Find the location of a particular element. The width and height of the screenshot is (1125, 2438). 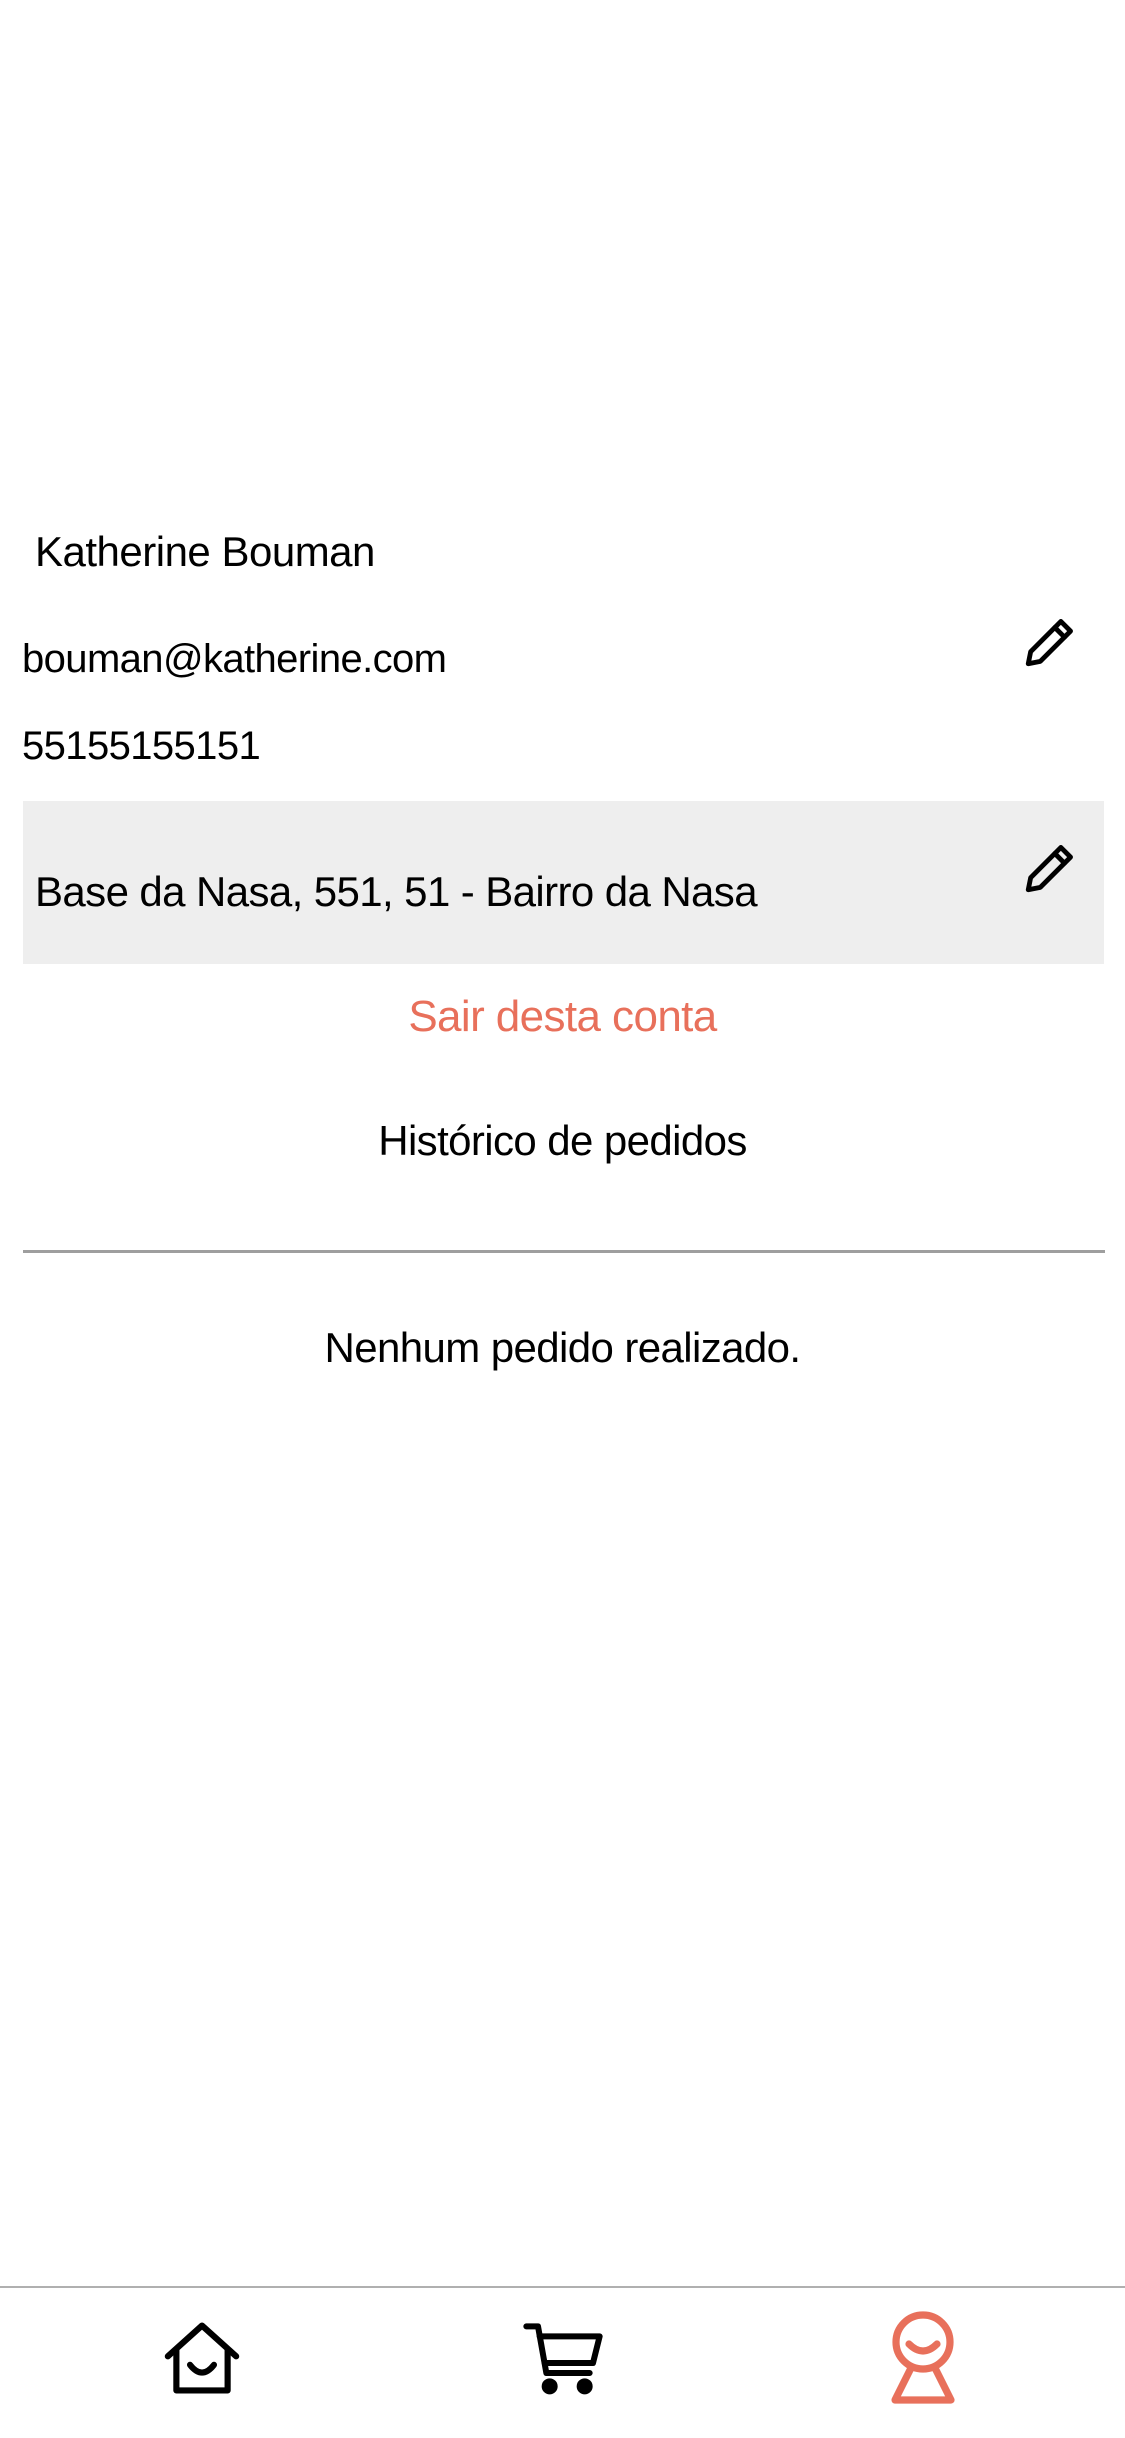

logout-link: Sair desta conta is located at coordinates (562, 1017).